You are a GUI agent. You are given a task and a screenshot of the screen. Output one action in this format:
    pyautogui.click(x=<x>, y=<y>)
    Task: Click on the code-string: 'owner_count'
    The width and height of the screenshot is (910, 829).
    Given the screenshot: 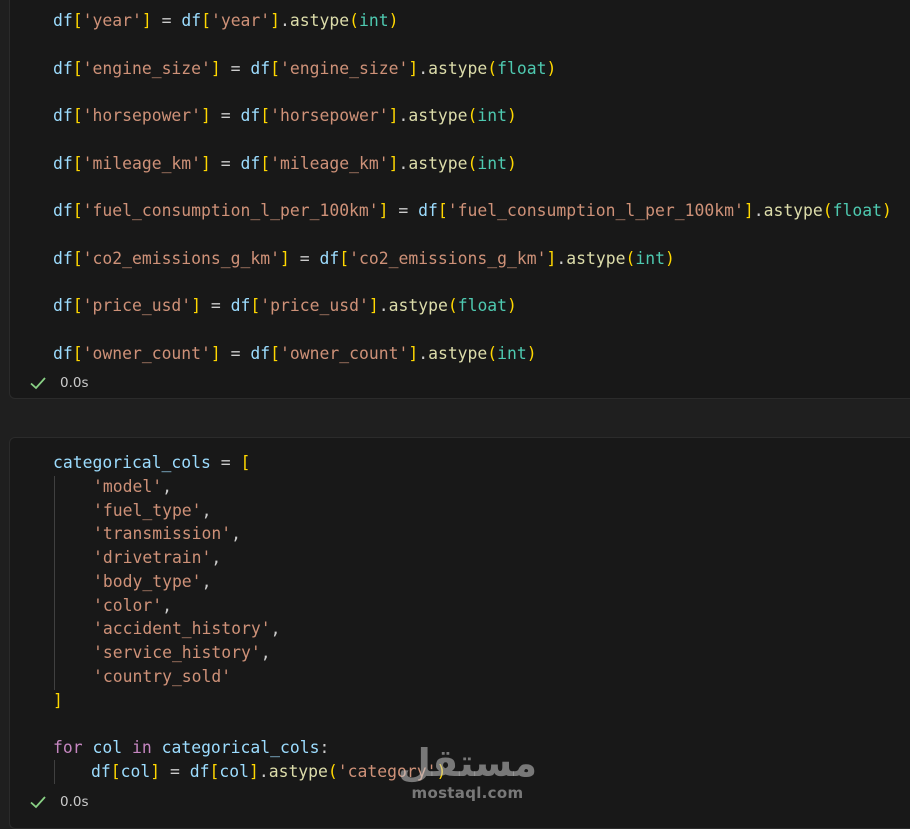 What is the action you would take?
    pyautogui.click(x=146, y=353)
    